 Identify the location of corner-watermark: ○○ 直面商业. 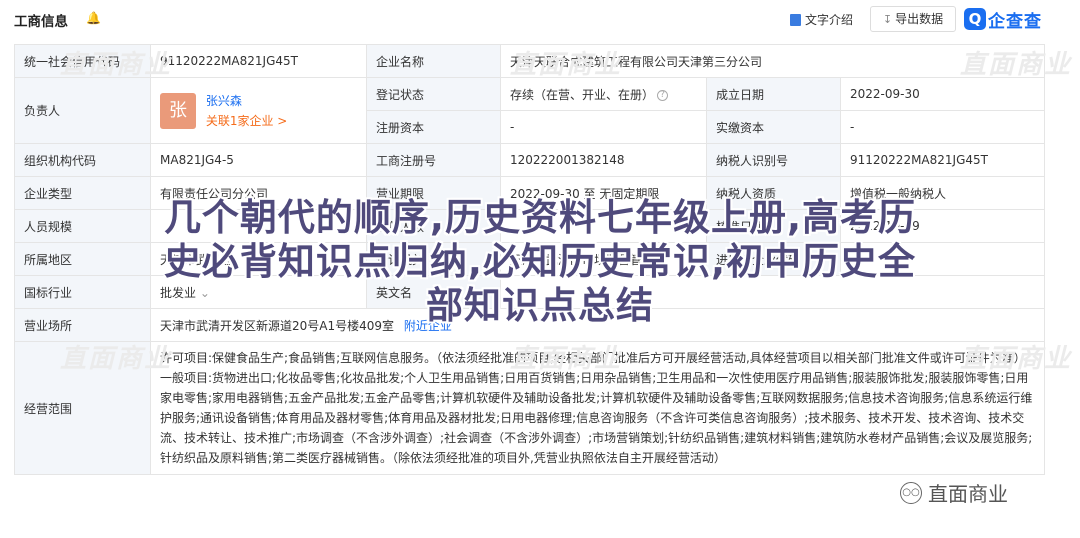
(954, 492).